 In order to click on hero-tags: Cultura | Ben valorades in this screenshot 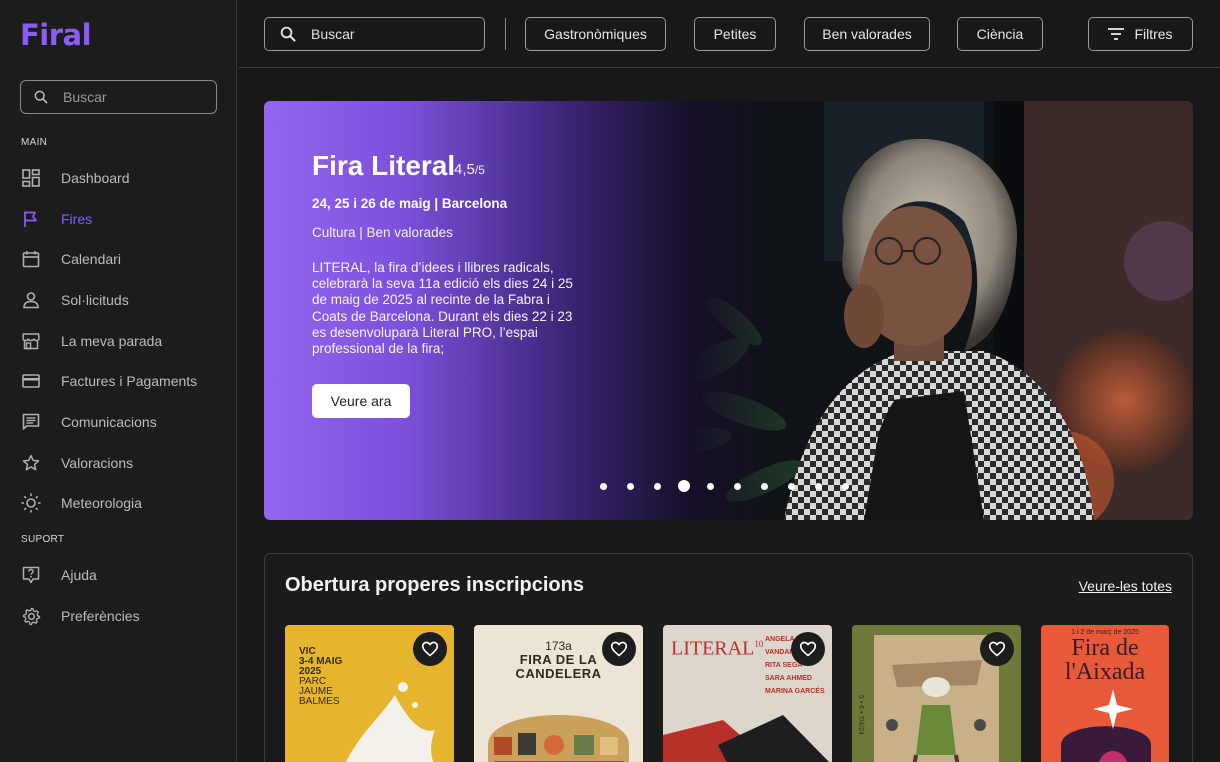, I will do `click(382, 232)`.